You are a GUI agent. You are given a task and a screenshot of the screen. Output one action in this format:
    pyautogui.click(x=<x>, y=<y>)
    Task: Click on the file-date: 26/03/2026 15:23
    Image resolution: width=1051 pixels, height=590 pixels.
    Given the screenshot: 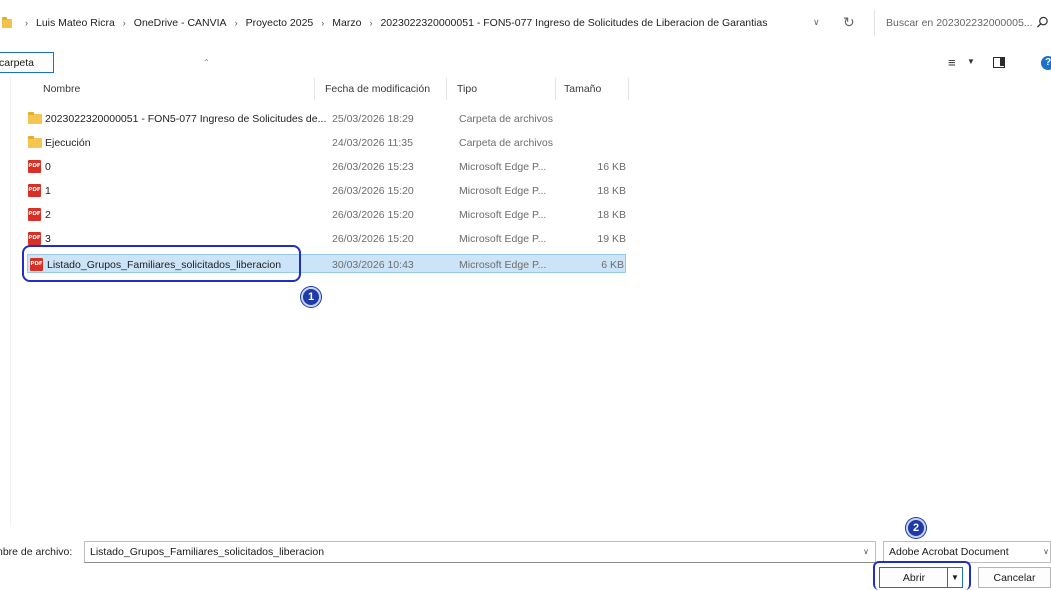 What is the action you would take?
    pyautogui.click(x=373, y=166)
    